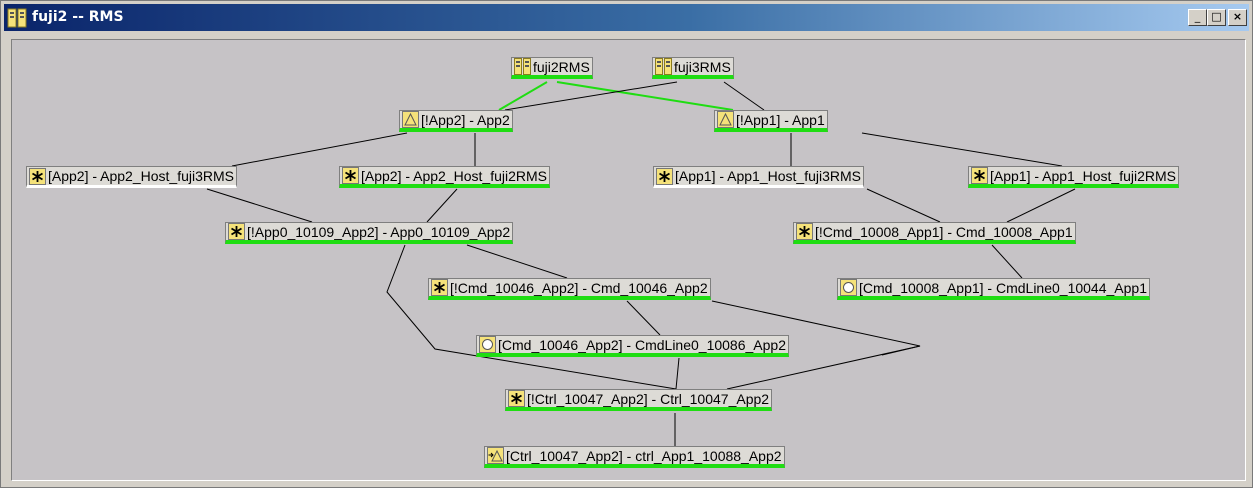 This screenshot has height=490, width=1255. I want to click on node-cmdline-10044: [Cmd_10008_App1] - CmdLine0_10044_App1, so click(993, 289).